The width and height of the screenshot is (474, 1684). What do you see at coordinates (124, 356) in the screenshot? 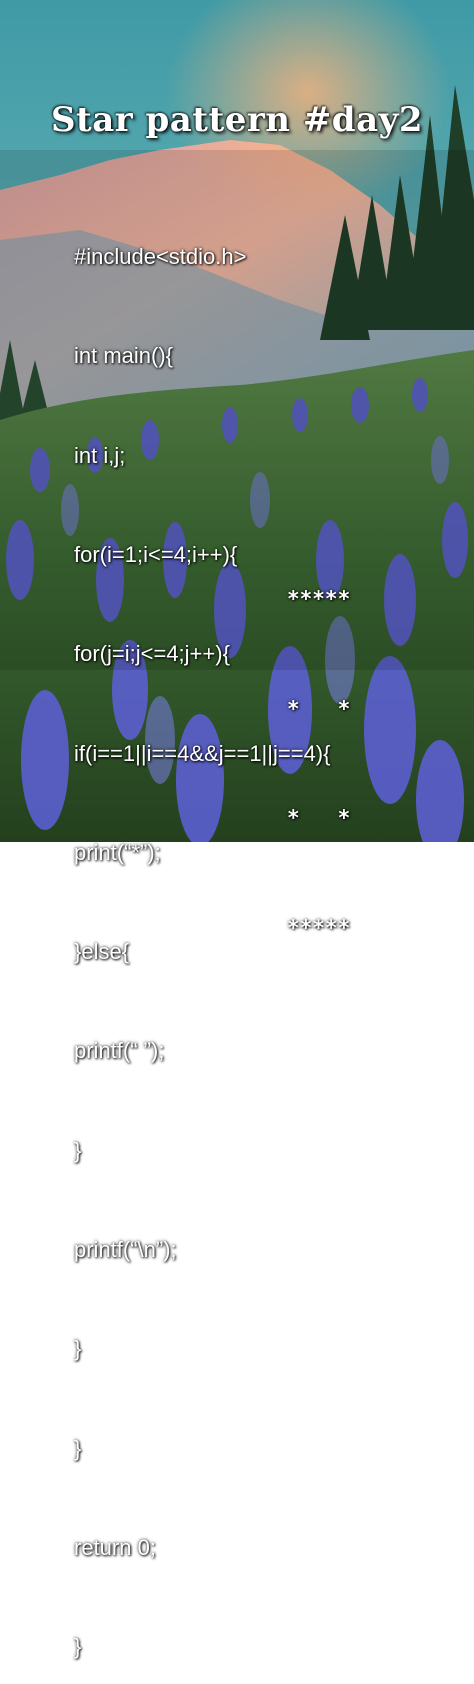
I see `code-line: int main(){` at bounding box center [124, 356].